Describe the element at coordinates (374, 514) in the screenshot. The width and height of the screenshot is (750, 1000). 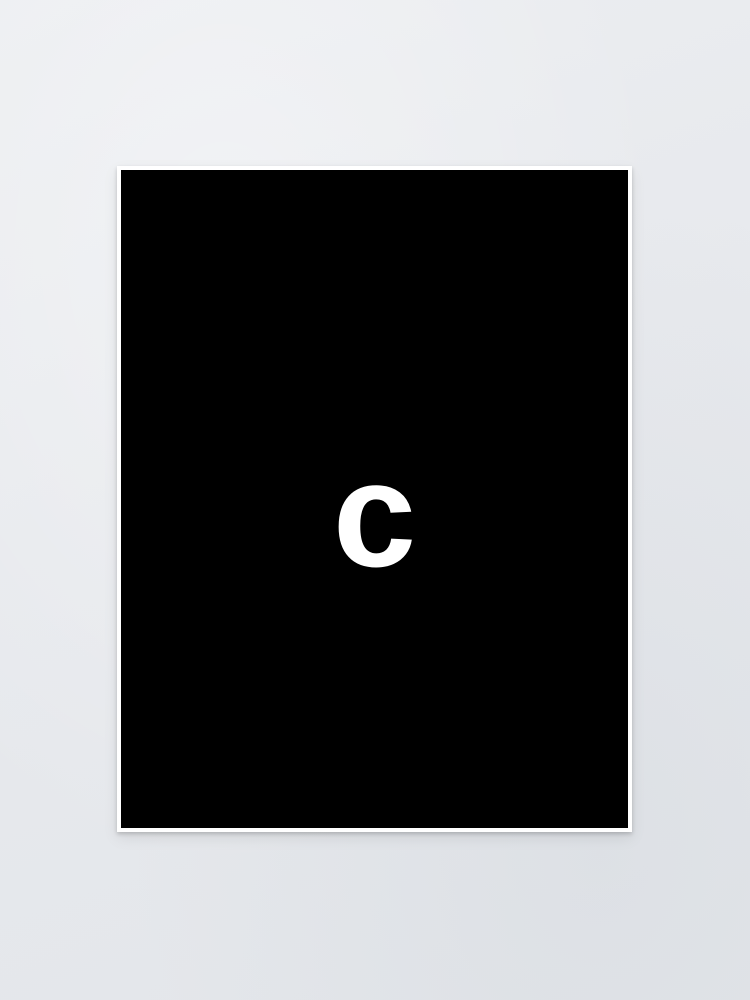
I see `poster-letter: c` at that location.